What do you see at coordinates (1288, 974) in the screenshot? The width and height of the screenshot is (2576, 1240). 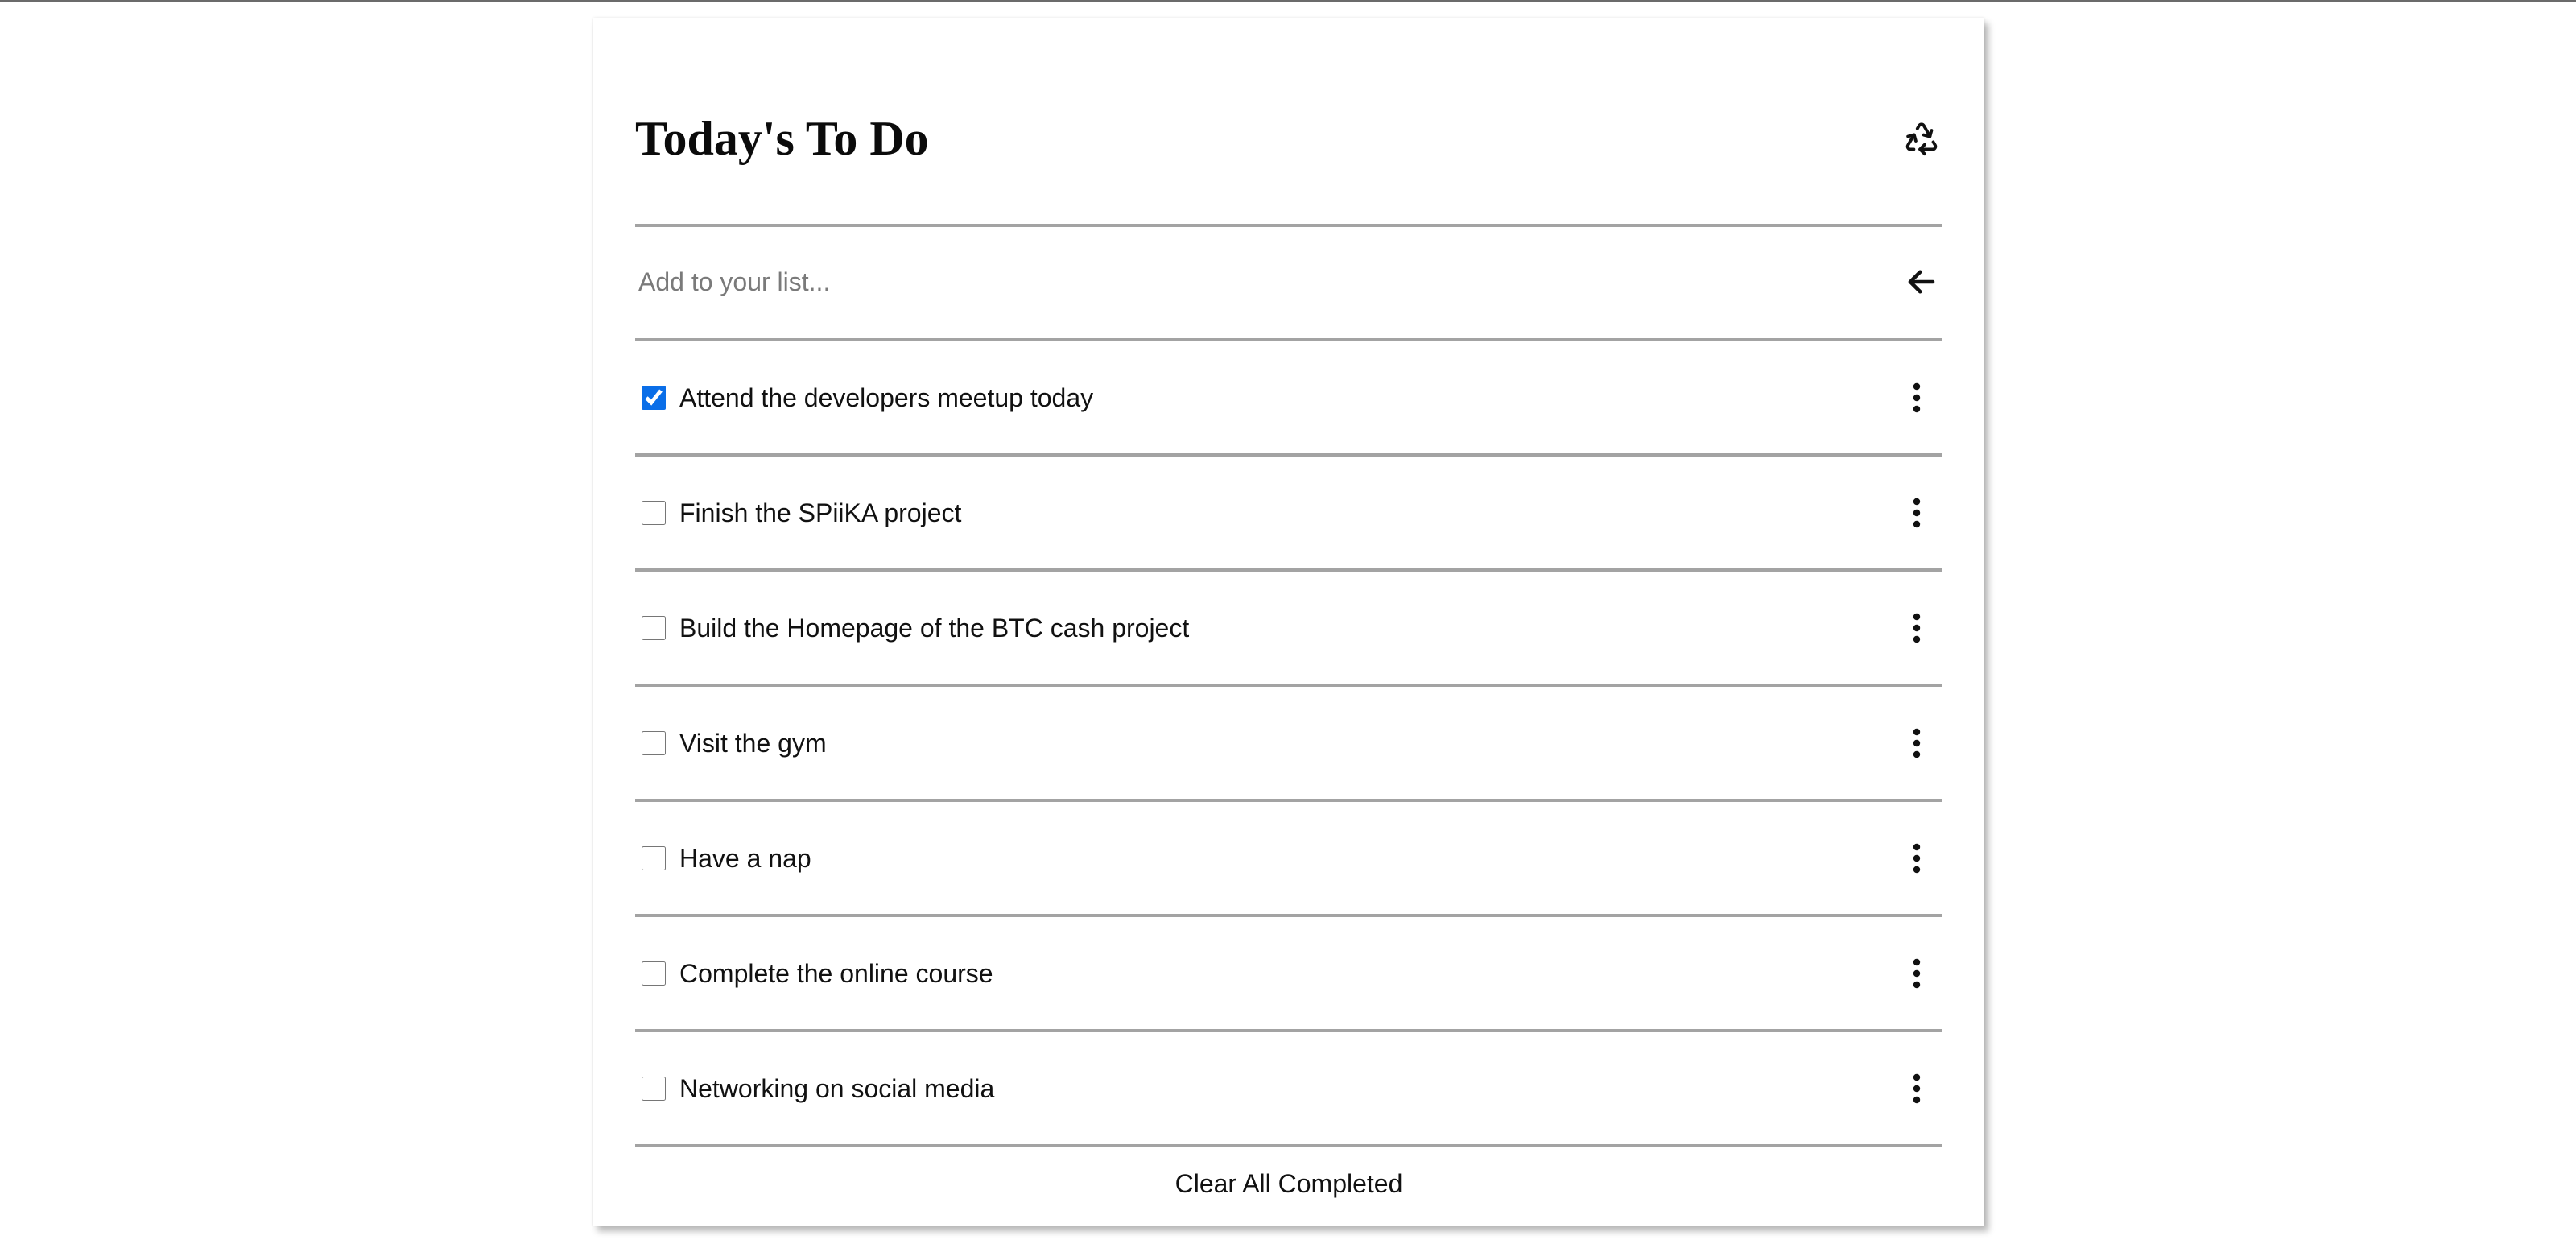 I see `task-item: Complete the online course` at bounding box center [1288, 974].